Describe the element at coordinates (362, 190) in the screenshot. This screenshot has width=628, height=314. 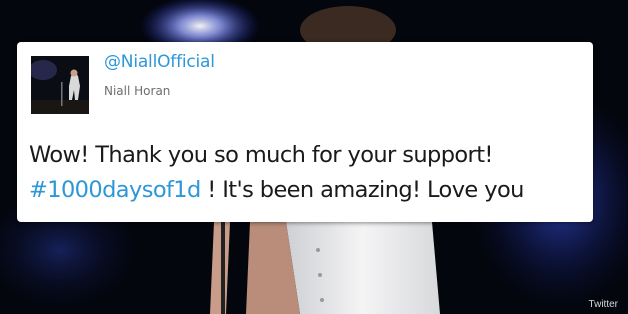
I see `tweet-text-line-2-rest: ! It's been amazing! Love you` at that location.